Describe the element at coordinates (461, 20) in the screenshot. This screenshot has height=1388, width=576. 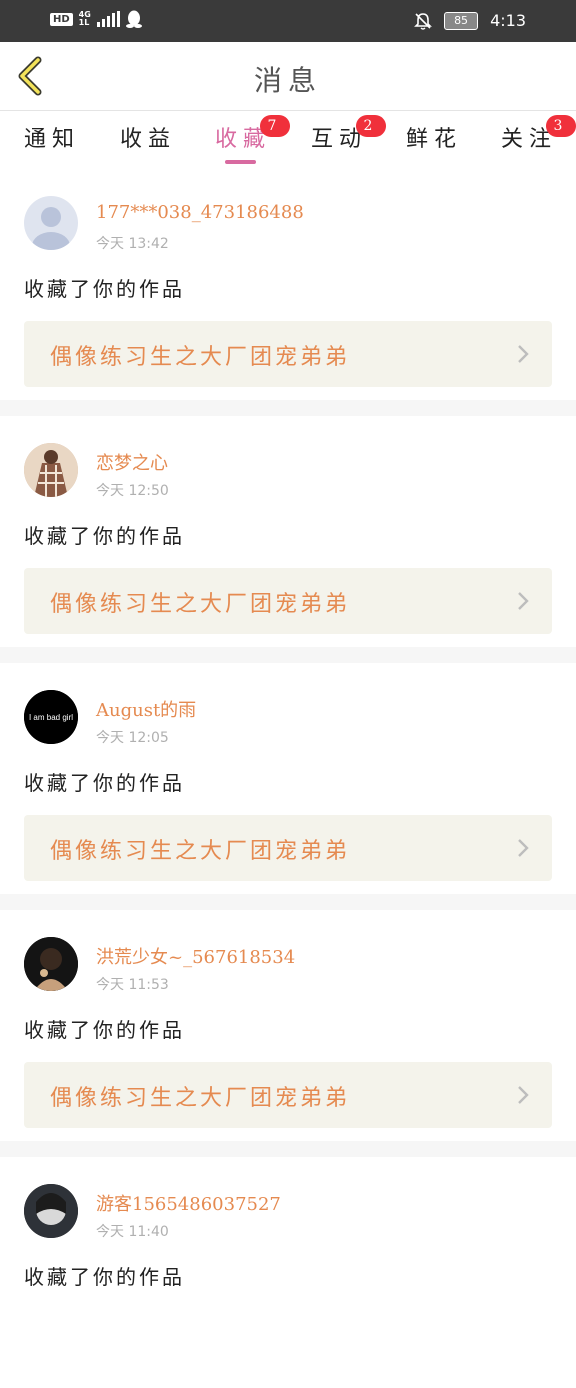
I see `battery-icon: 85` at that location.